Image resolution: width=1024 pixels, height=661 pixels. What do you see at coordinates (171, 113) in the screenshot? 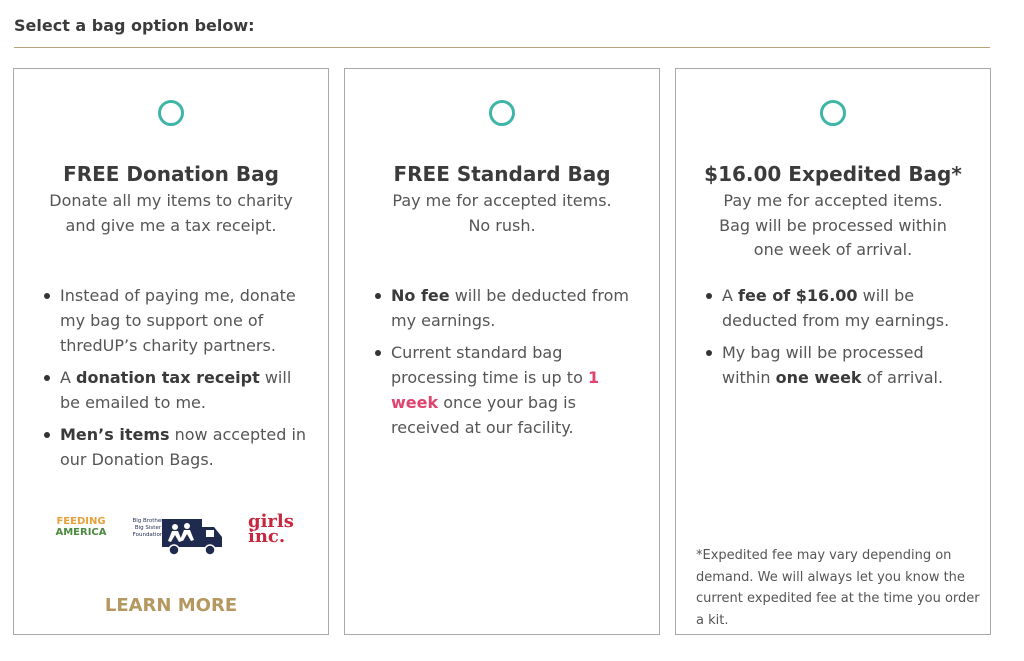
I see `donation-bag-radio` at bounding box center [171, 113].